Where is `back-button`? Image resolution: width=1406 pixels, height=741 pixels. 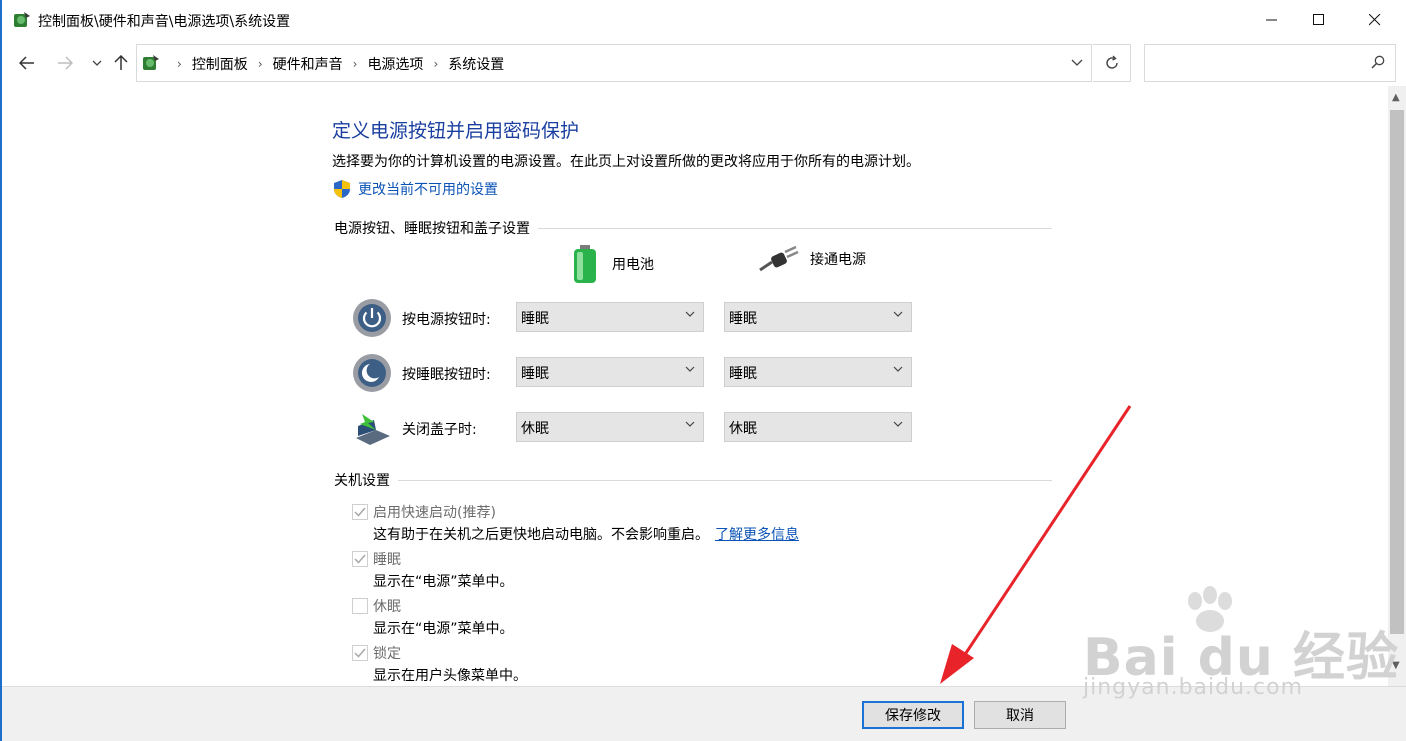
back-button is located at coordinates (27, 63).